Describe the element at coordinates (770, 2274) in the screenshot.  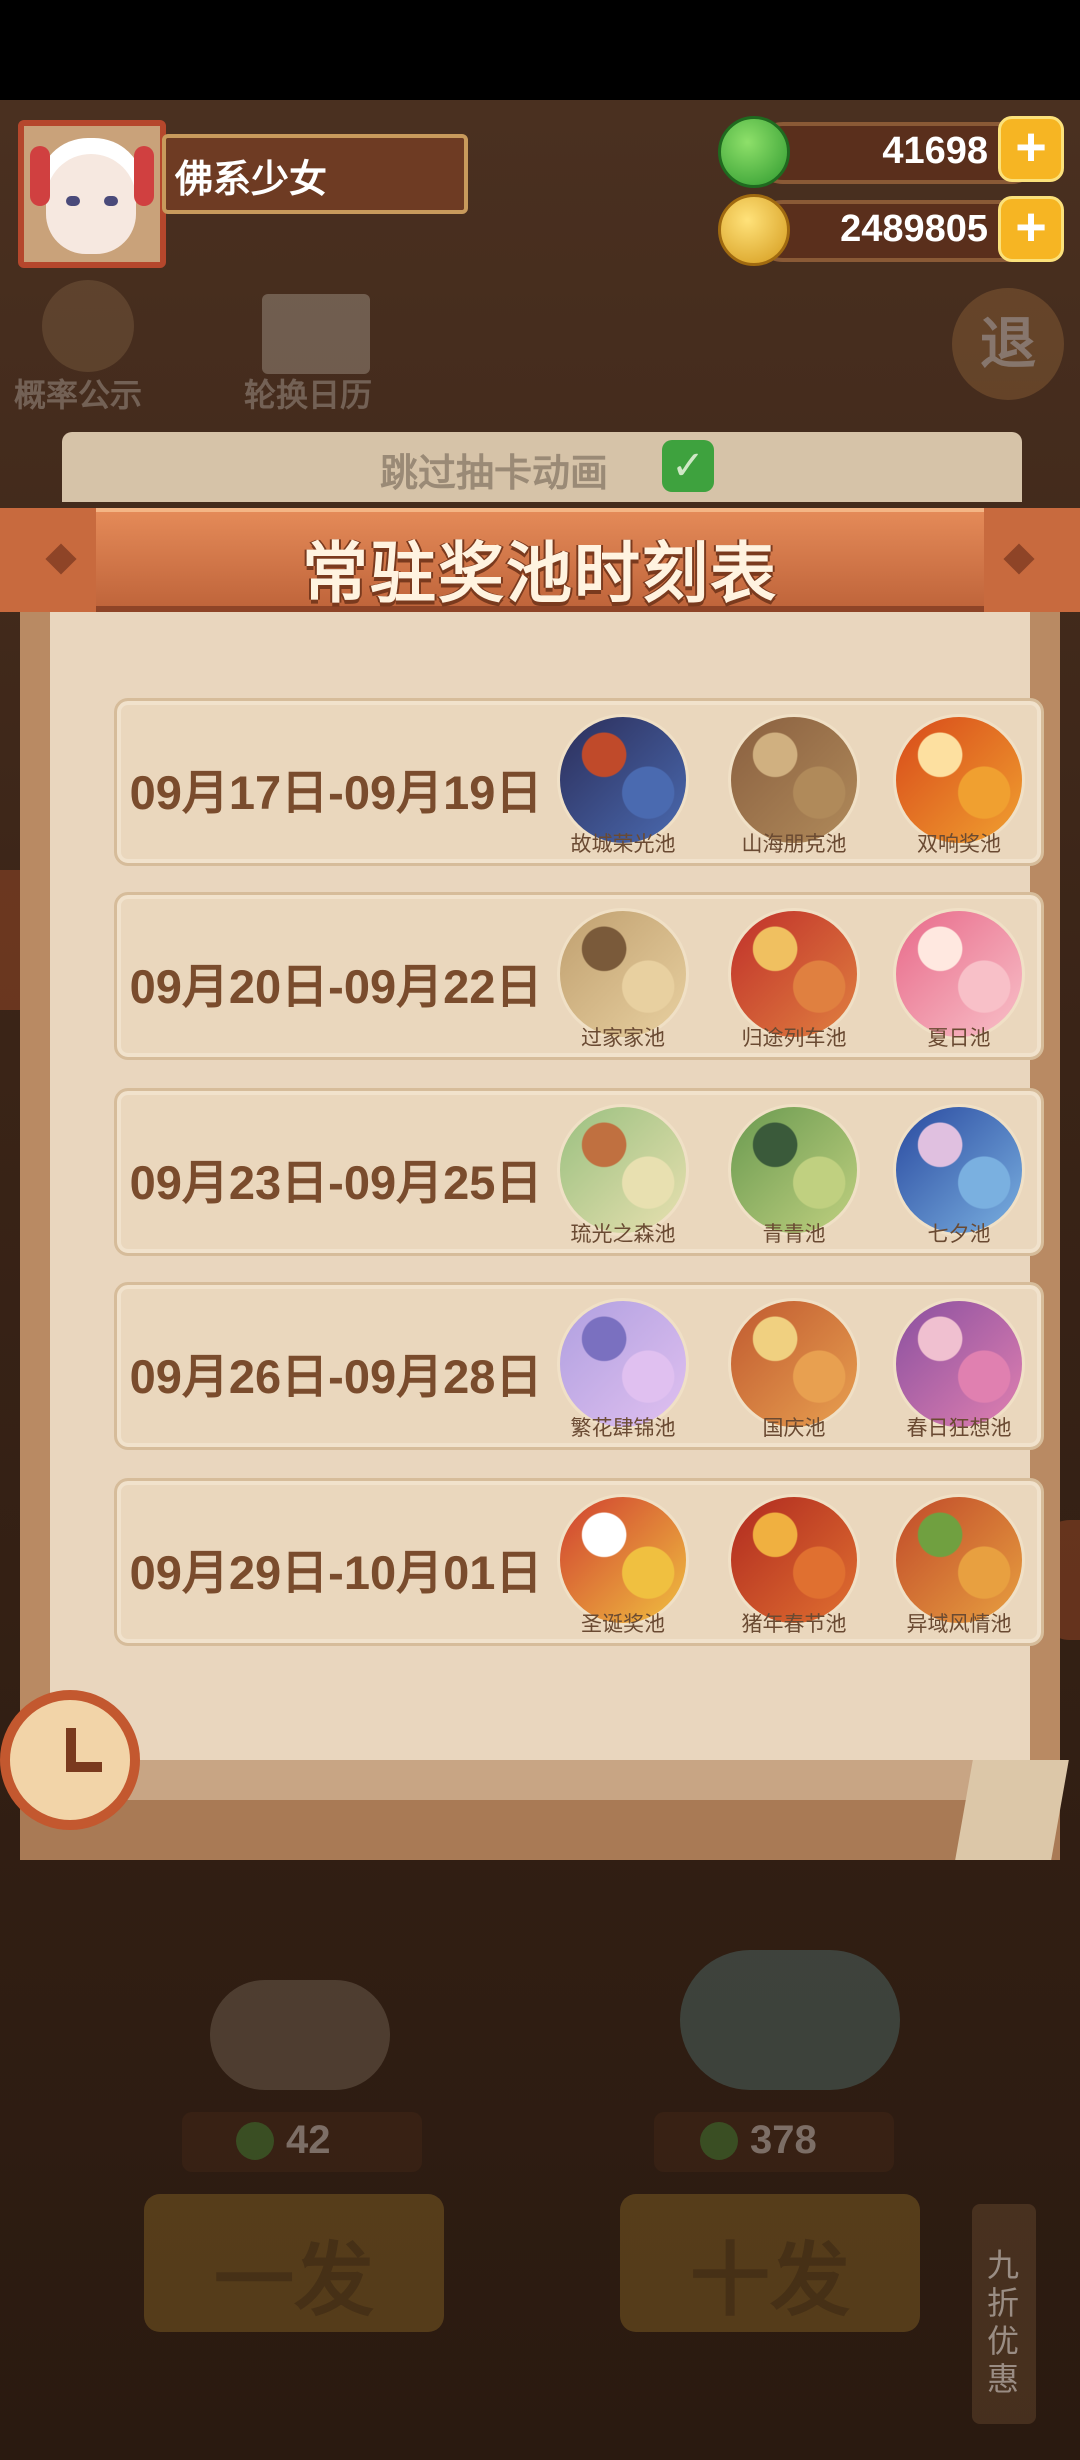
I see `draw-ten-label: 十发` at that location.